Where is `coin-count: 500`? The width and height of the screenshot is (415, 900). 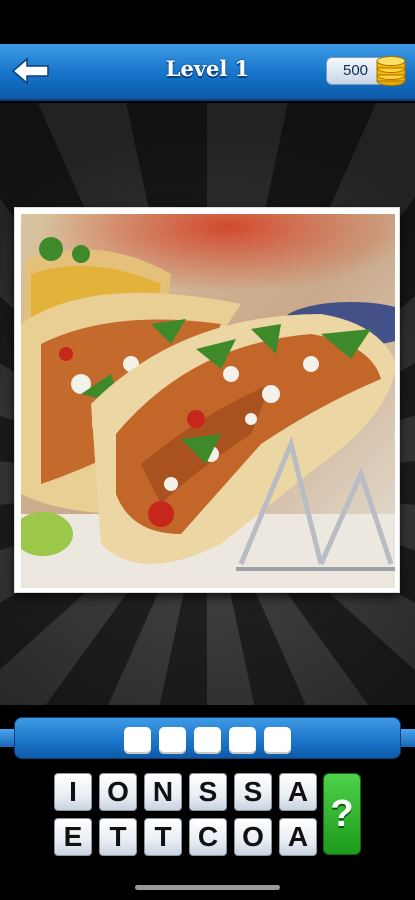
coin-count: 500 is located at coordinates (356, 70).